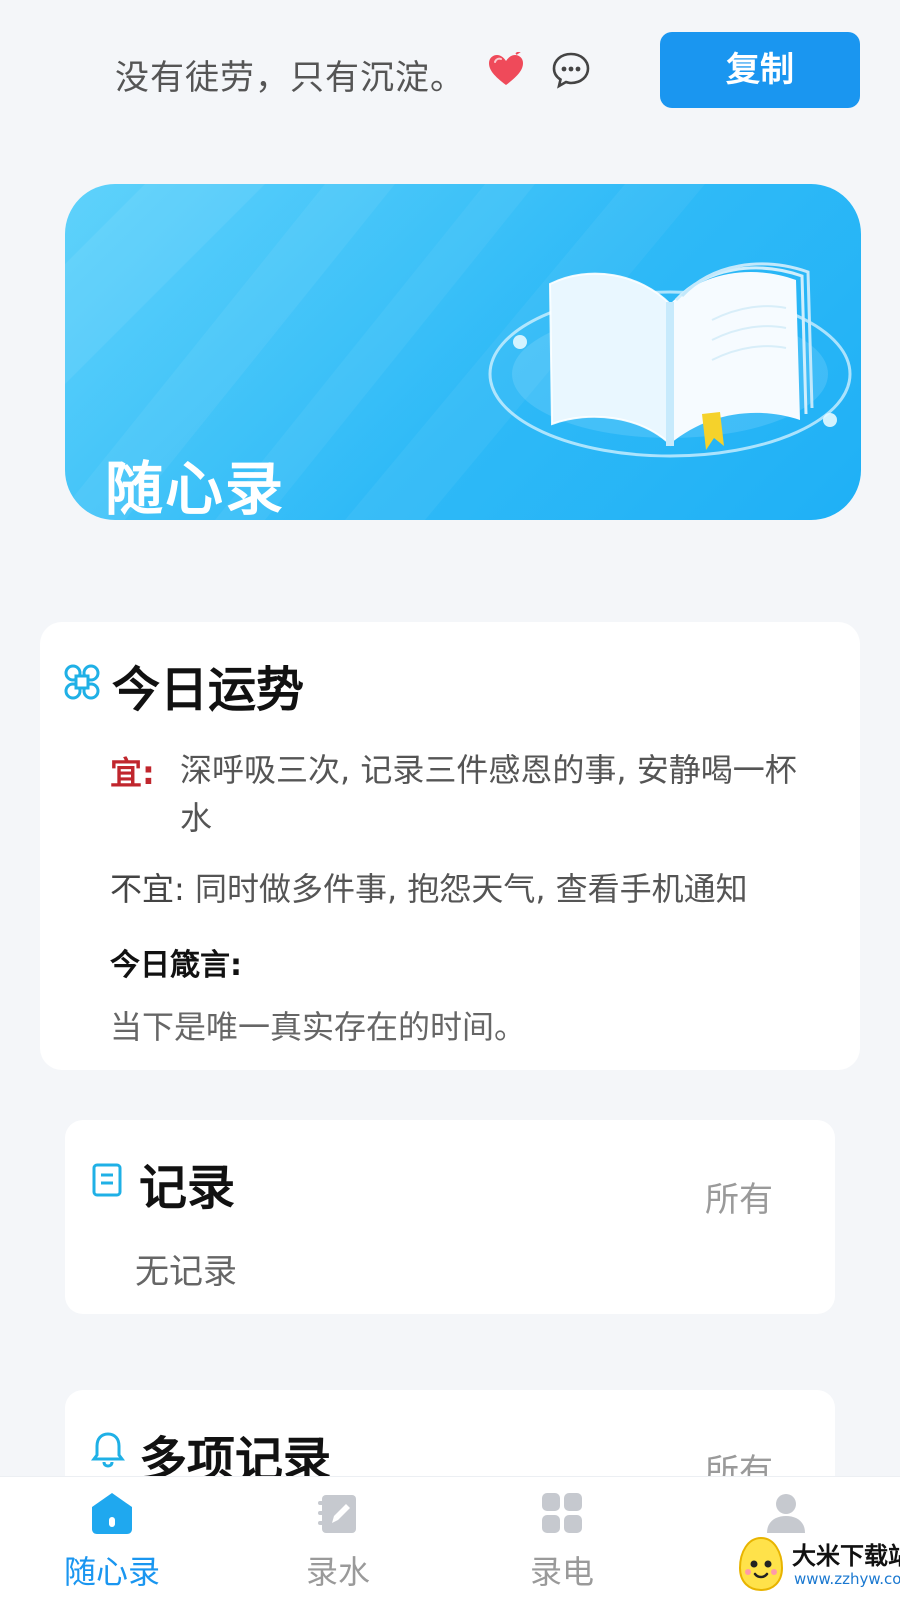 Image resolution: width=900 pixels, height=1600 pixels. Describe the element at coordinates (760, 70) in the screenshot. I see `copy-button: 复制` at that location.